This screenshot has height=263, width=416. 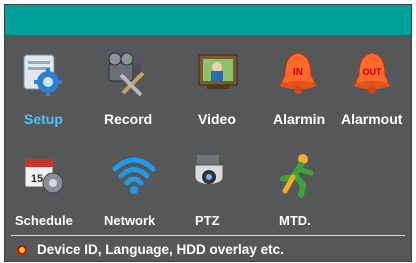 What do you see at coordinates (208, 235) in the screenshot?
I see `separator-line` at bounding box center [208, 235].